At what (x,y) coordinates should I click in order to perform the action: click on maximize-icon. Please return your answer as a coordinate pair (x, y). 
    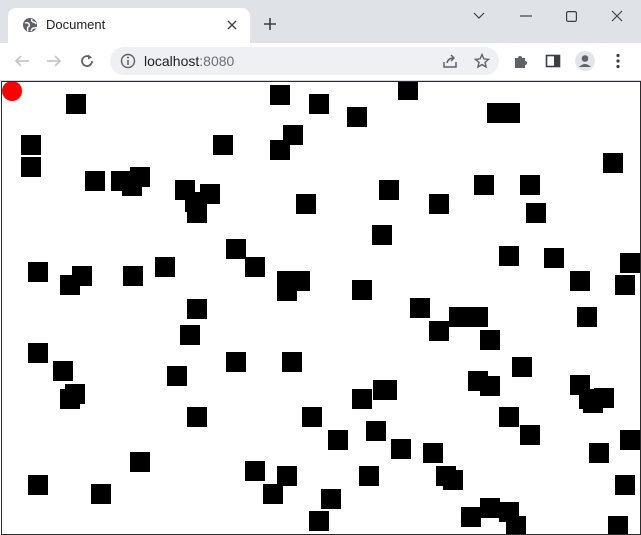
    Looking at the image, I should click on (571, 16).